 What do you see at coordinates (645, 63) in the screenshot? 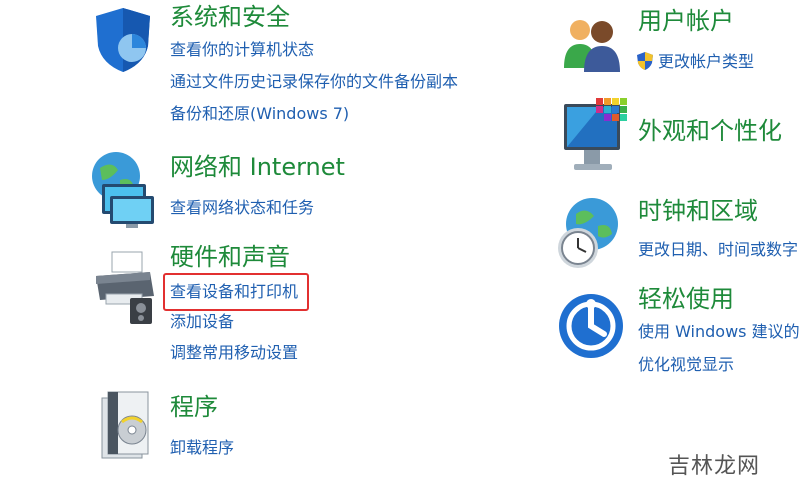
I see `uac-shield-icon` at bounding box center [645, 63].